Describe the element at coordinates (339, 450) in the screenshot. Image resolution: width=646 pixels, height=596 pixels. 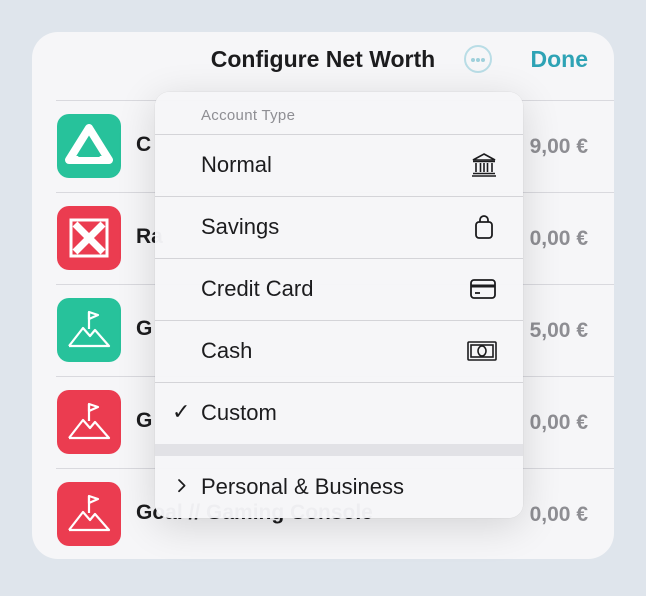
I see `menu-section-gap` at that location.